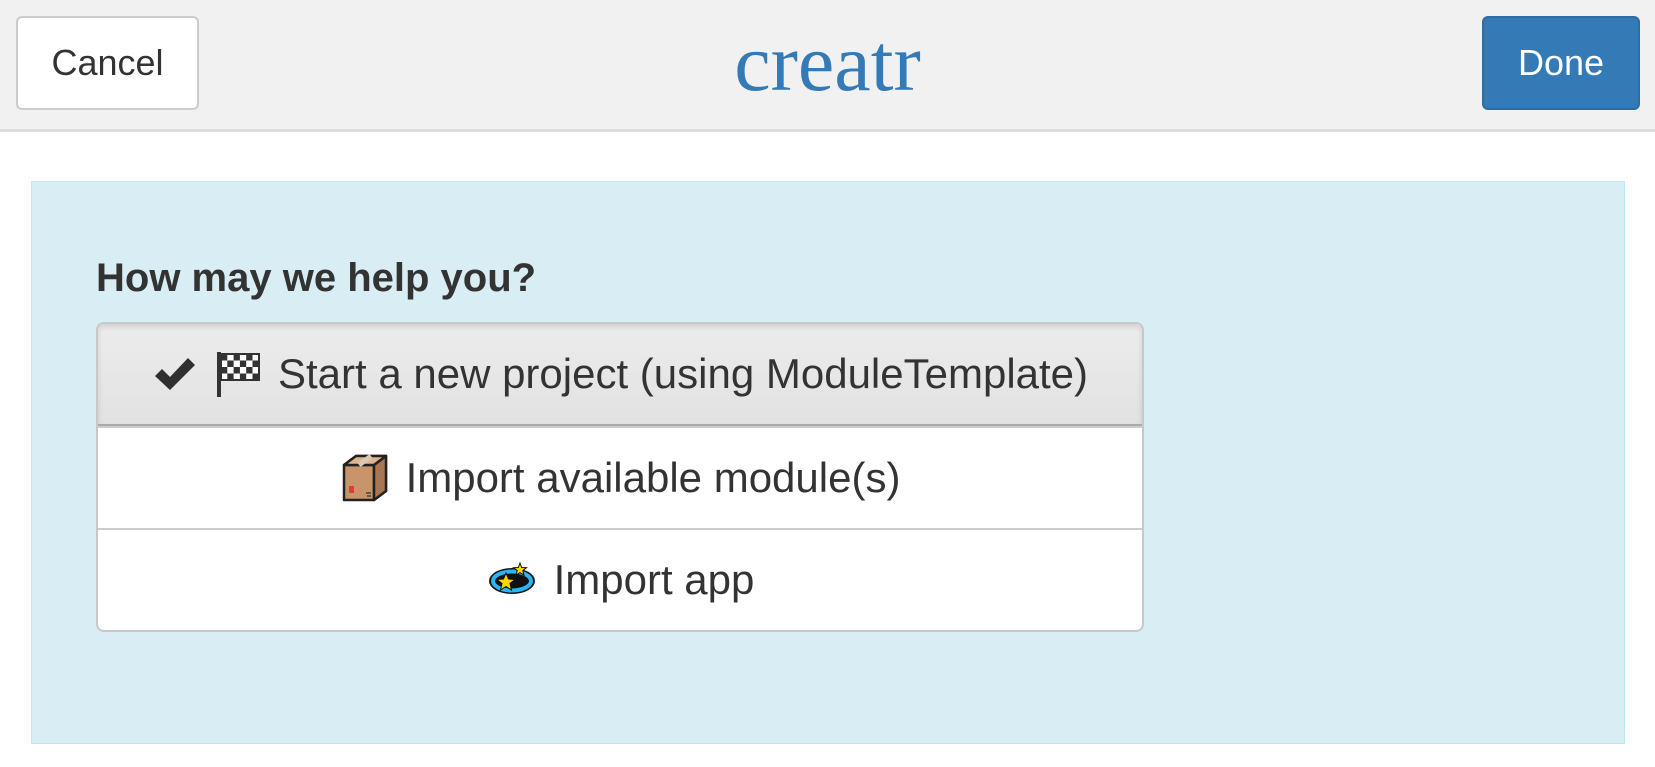 This screenshot has width=1655, height=767. Describe the element at coordinates (1561, 63) in the screenshot. I see `done-button: Done` at that location.